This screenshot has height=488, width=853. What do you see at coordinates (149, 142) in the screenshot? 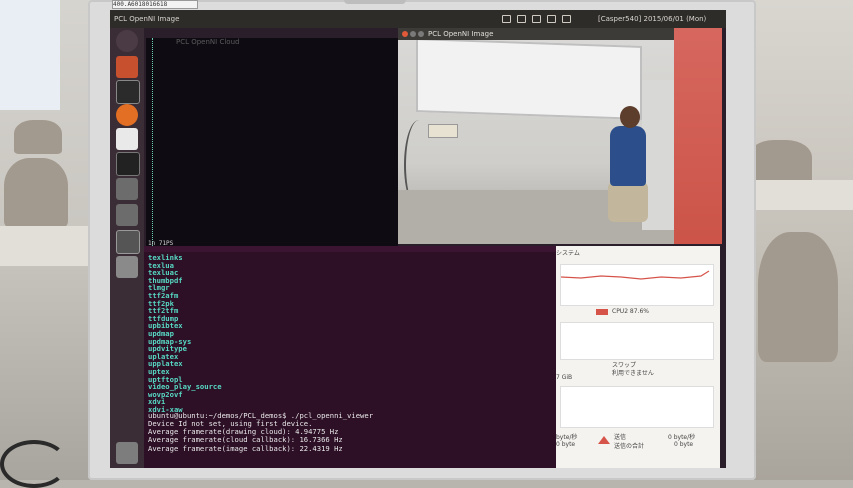
I see `terminal-margin` at bounding box center [149, 142].